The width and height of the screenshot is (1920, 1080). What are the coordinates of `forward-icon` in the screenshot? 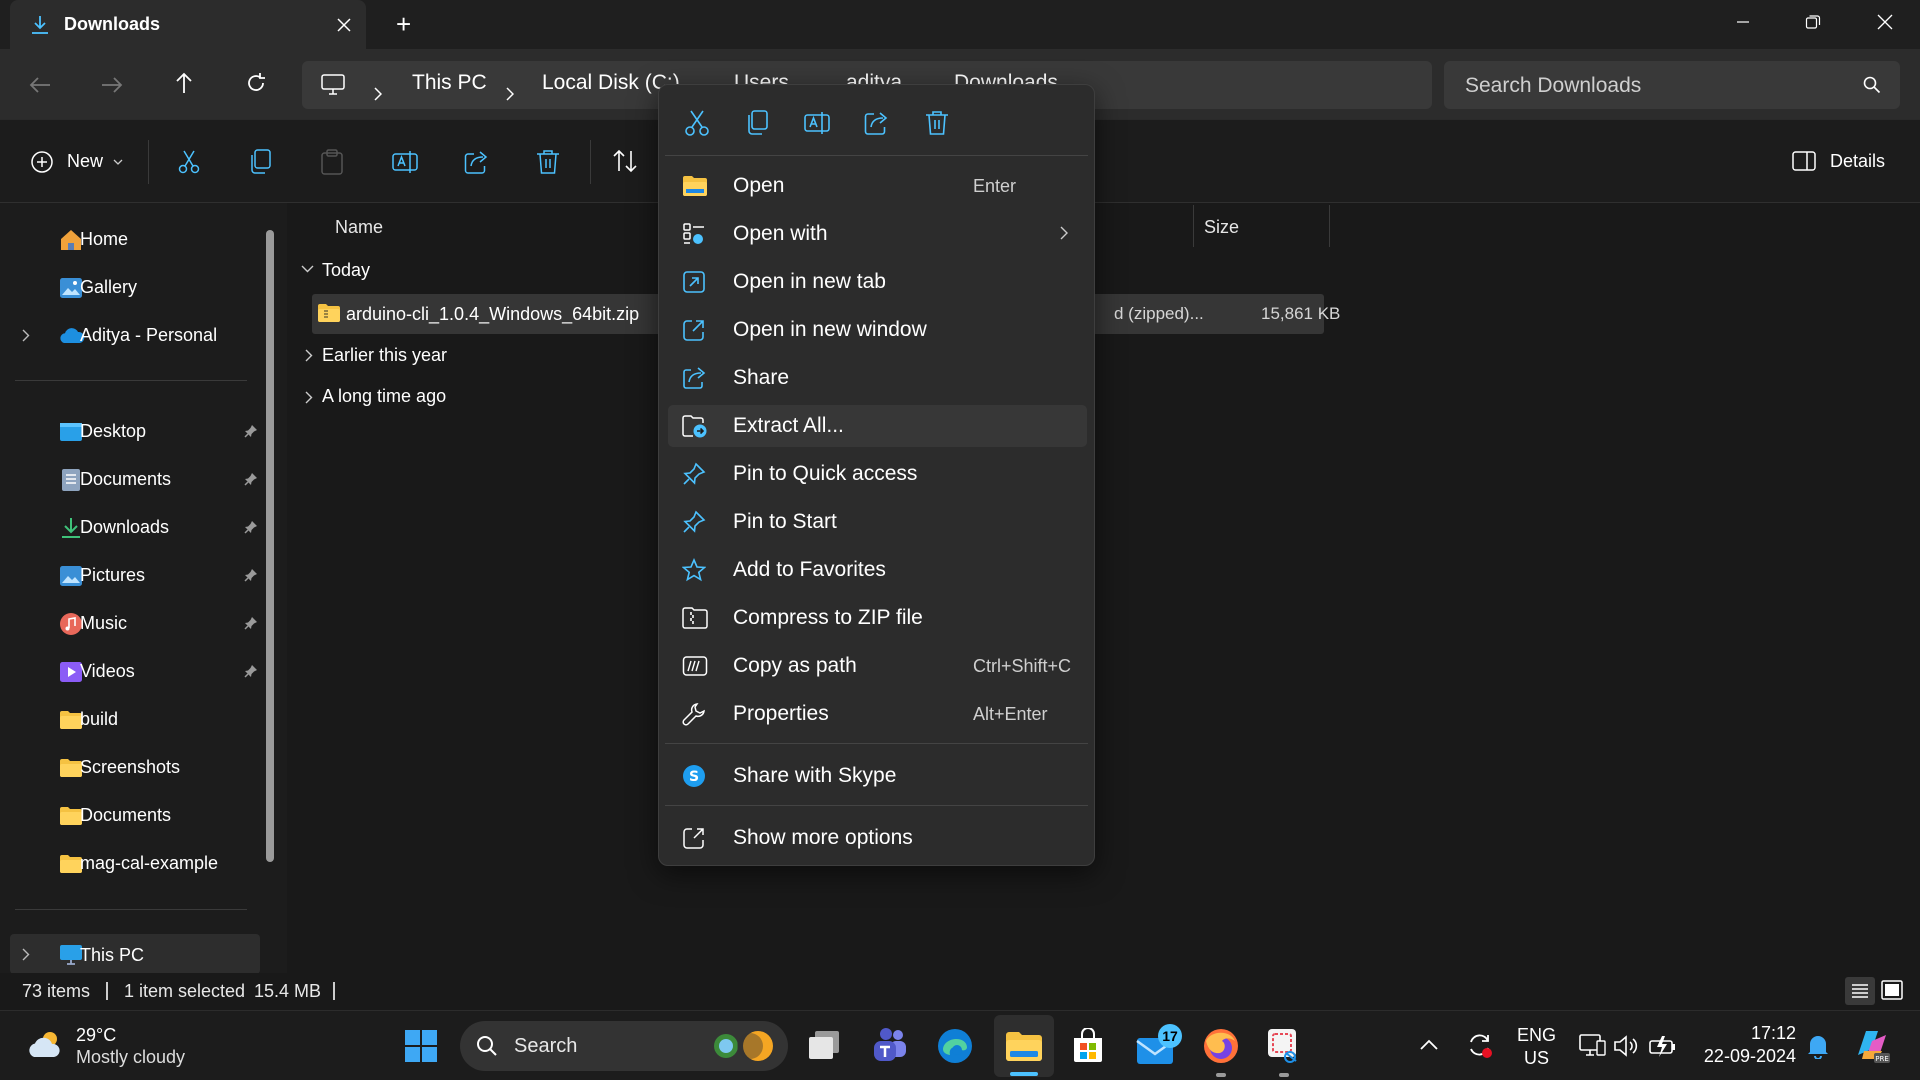 It's located at (112, 85).